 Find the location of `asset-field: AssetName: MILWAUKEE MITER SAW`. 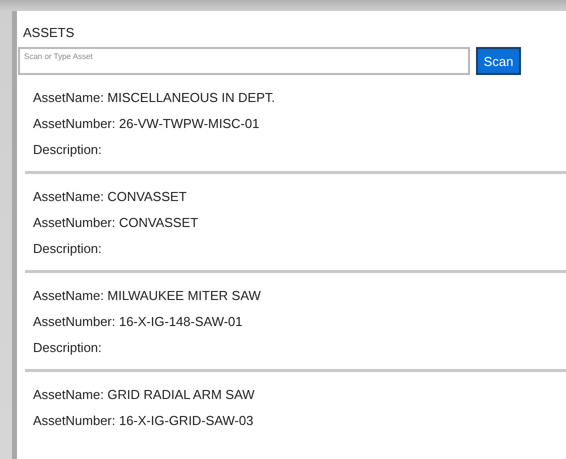

asset-field: AssetName: MILWAUKEE MITER SAW is located at coordinates (147, 296).